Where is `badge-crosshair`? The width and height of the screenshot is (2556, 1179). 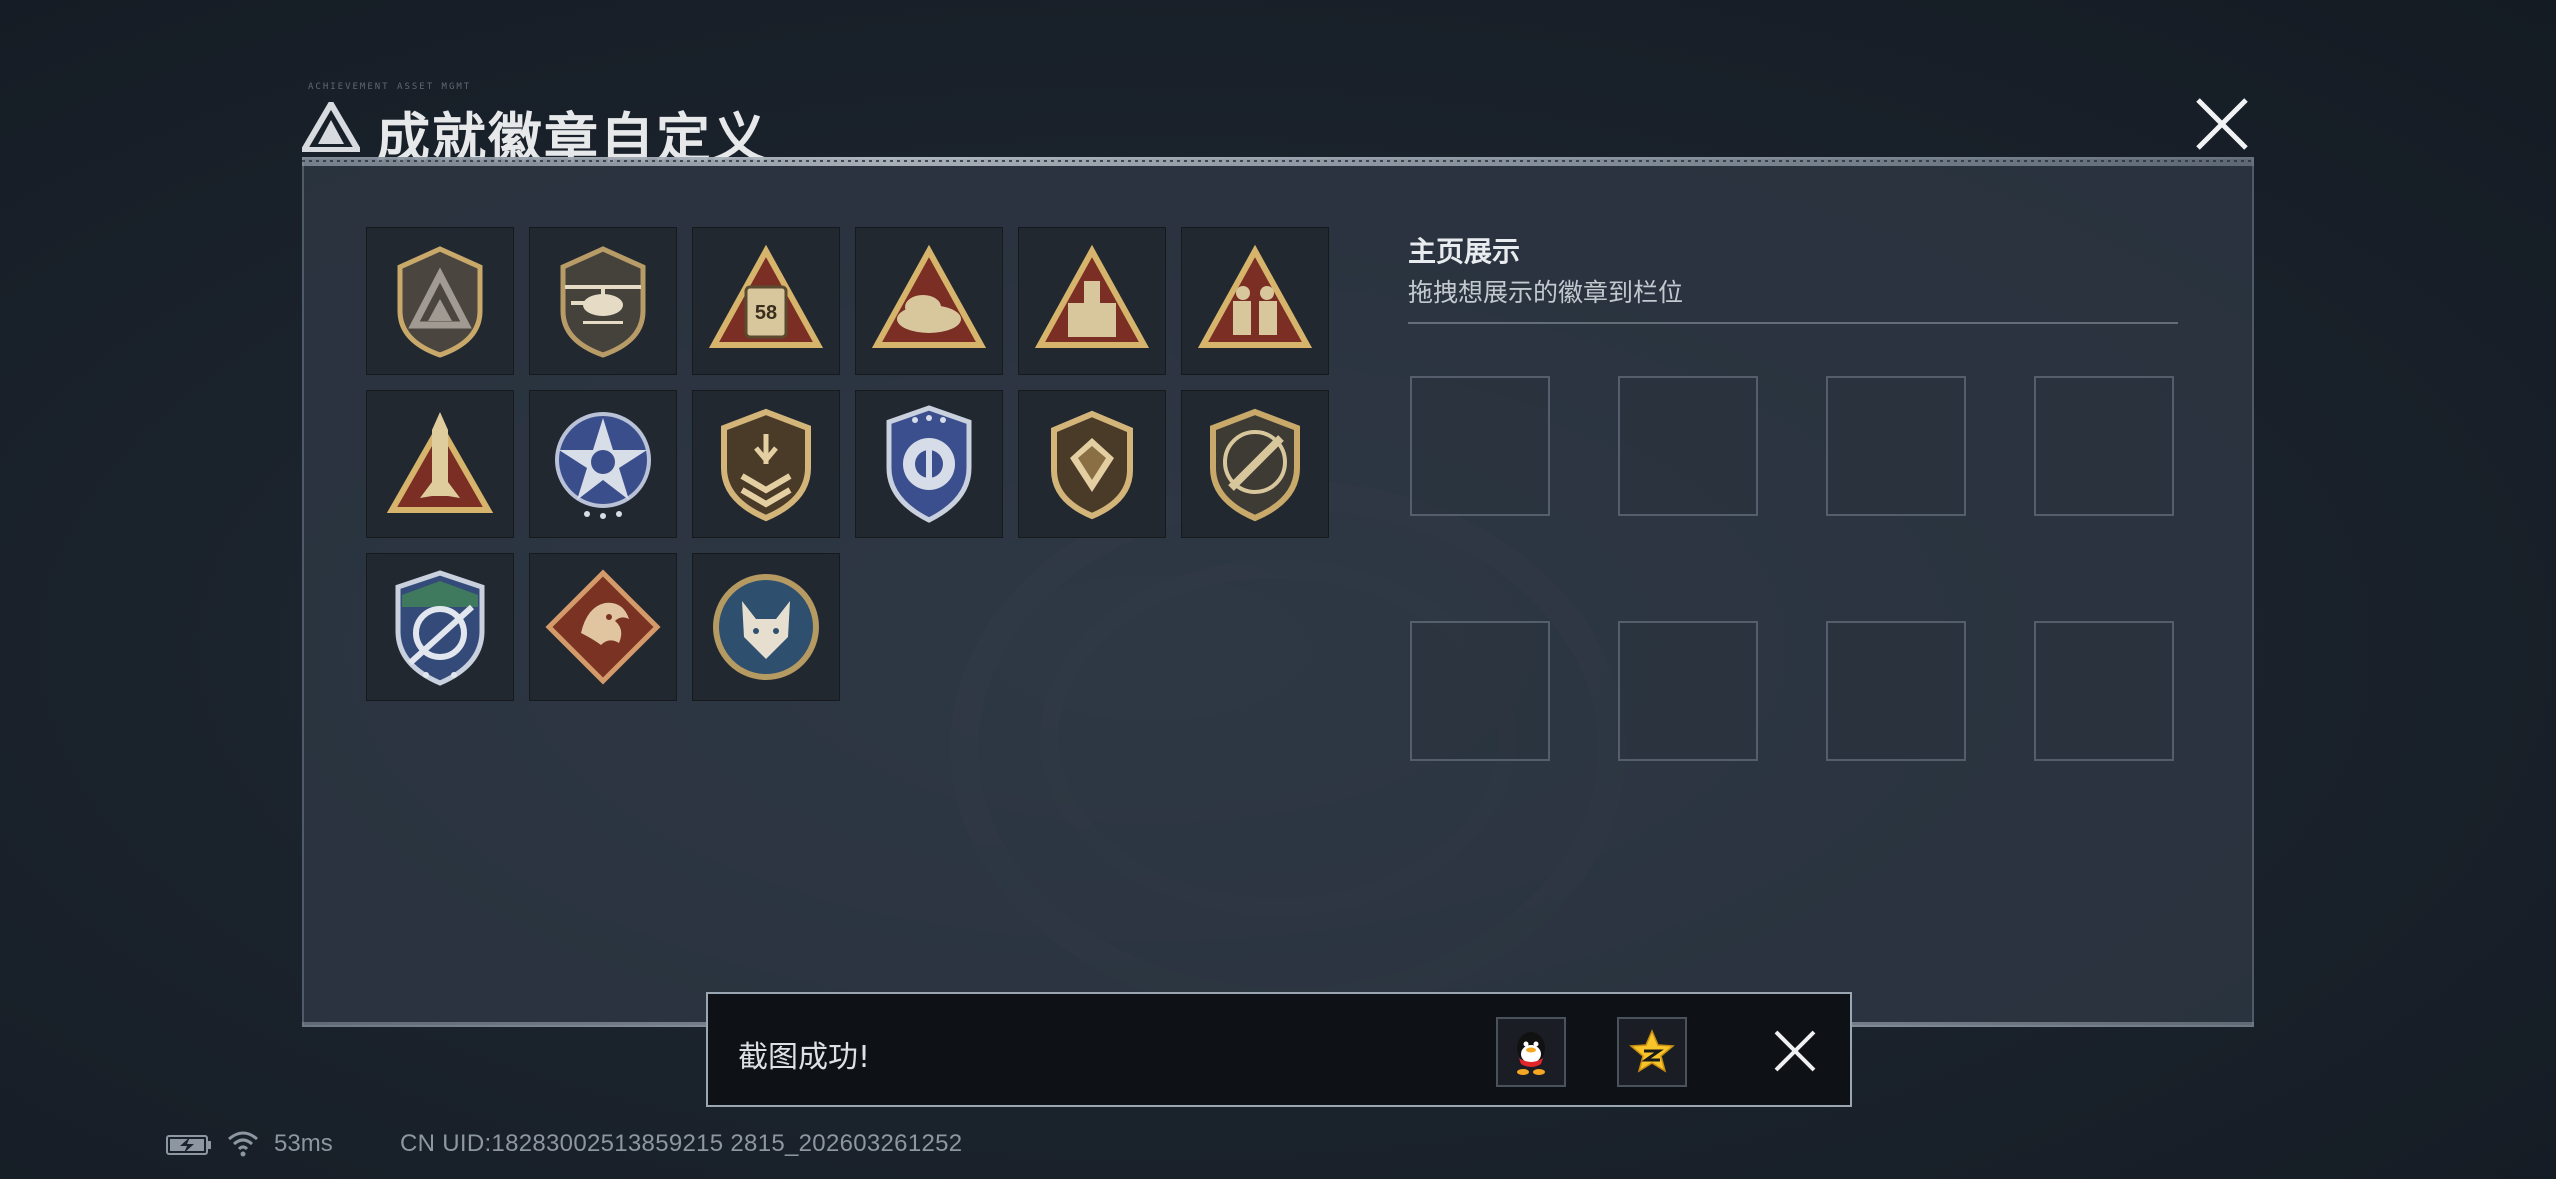
badge-crosshair is located at coordinates (440, 627).